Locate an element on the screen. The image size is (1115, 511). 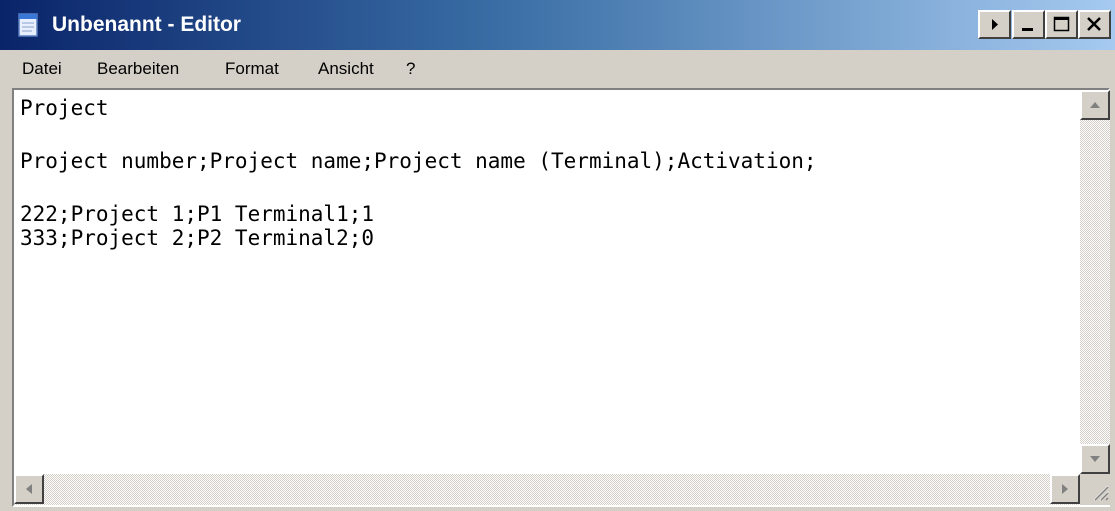
text-line: 222;Project 1;P1 Terminal1;1 is located at coordinates (197, 214).